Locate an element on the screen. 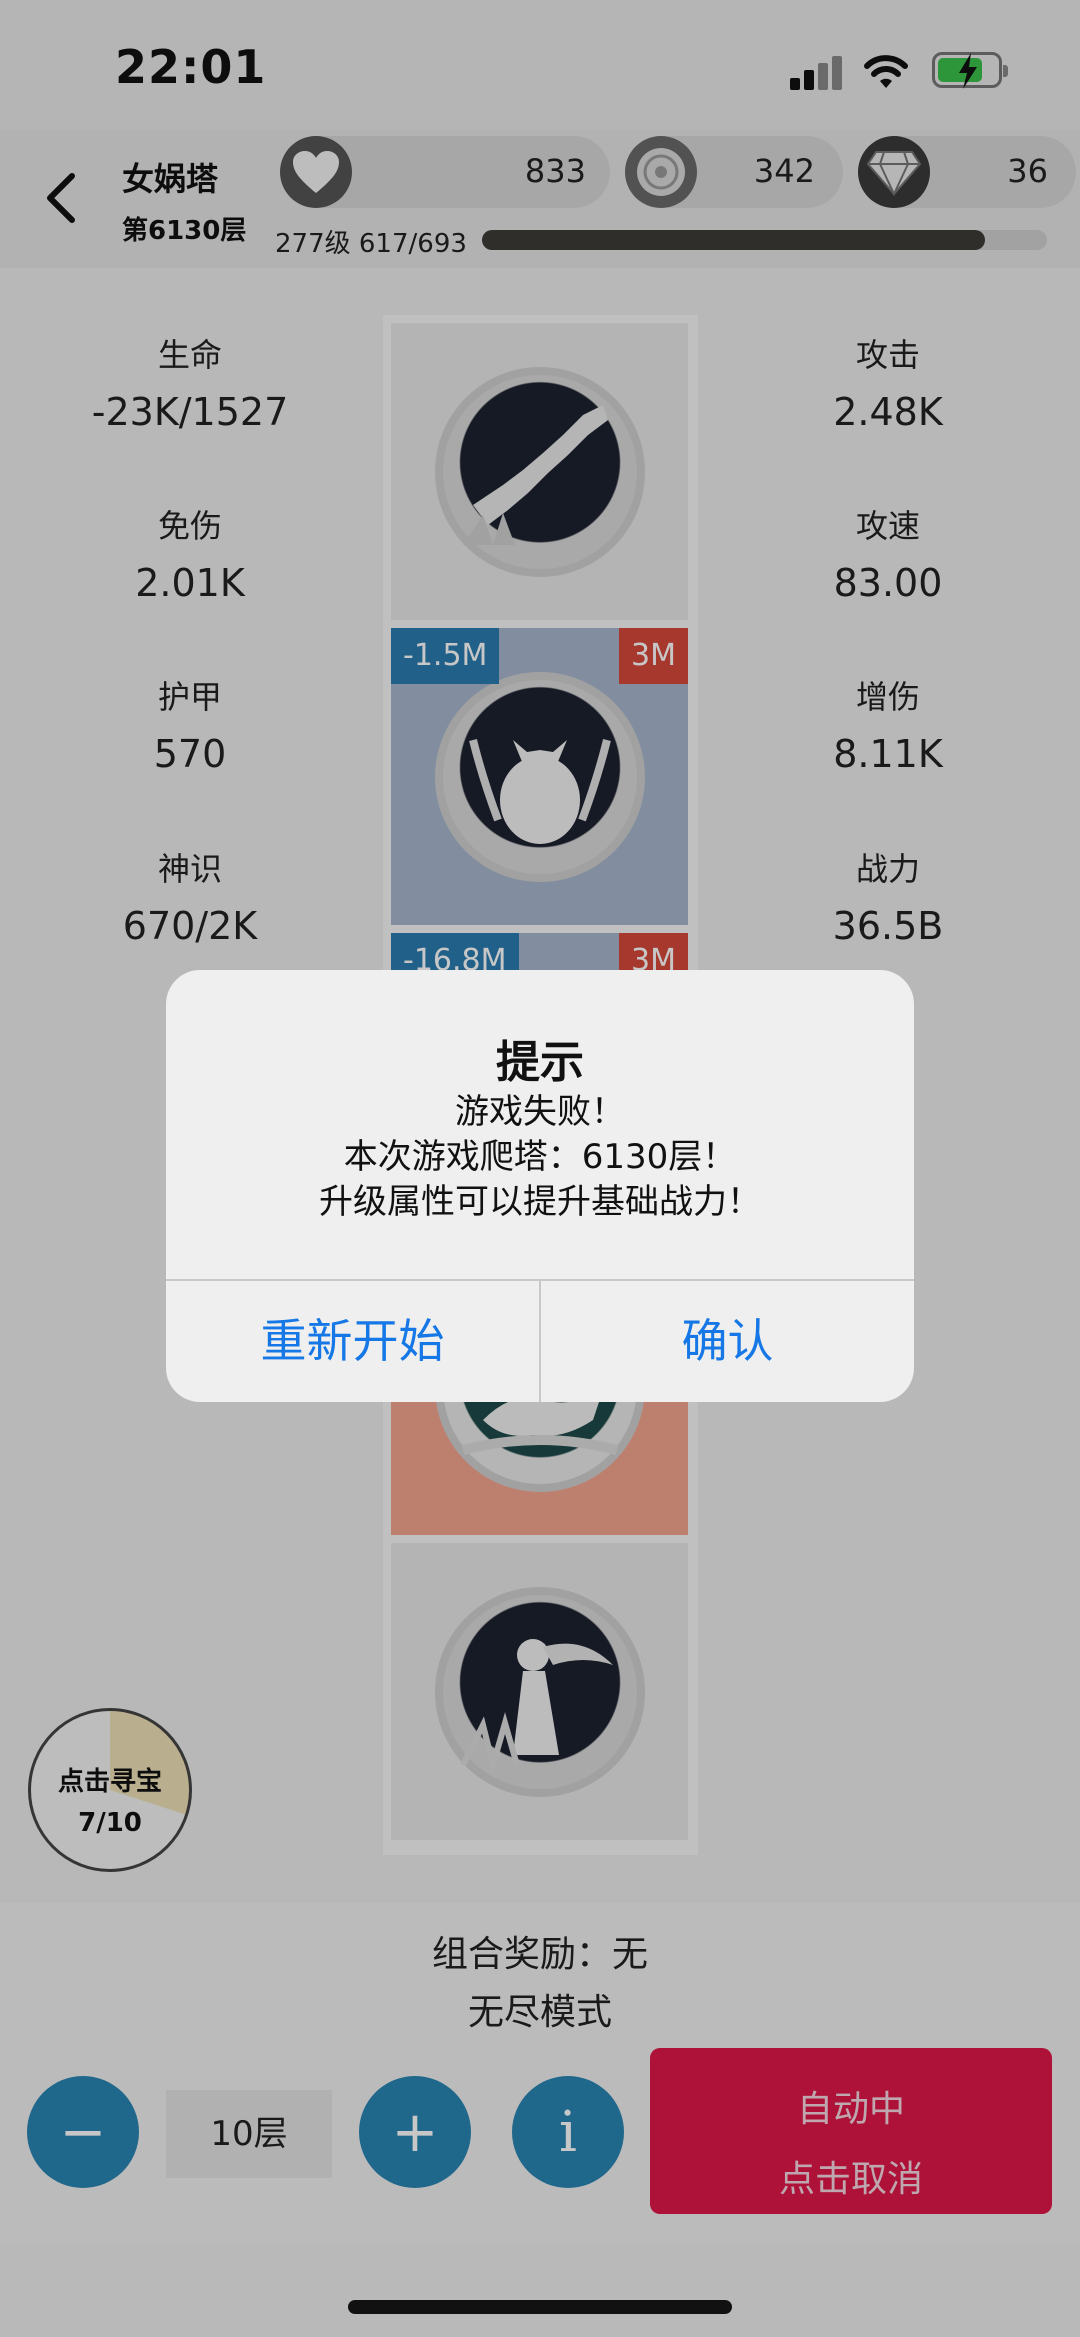 The width and height of the screenshot is (1080, 2337). confirm-button: 确认 is located at coordinates (727, 1341).